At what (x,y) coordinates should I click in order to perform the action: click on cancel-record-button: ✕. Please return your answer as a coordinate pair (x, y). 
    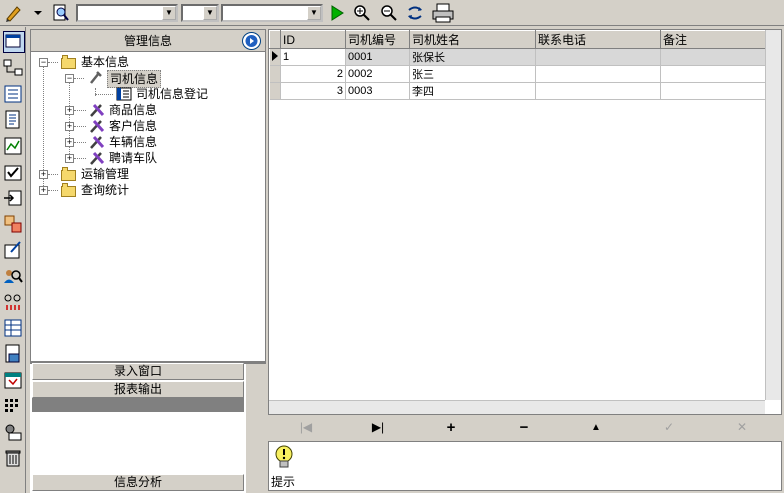
    Looking at the image, I should click on (742, 427).